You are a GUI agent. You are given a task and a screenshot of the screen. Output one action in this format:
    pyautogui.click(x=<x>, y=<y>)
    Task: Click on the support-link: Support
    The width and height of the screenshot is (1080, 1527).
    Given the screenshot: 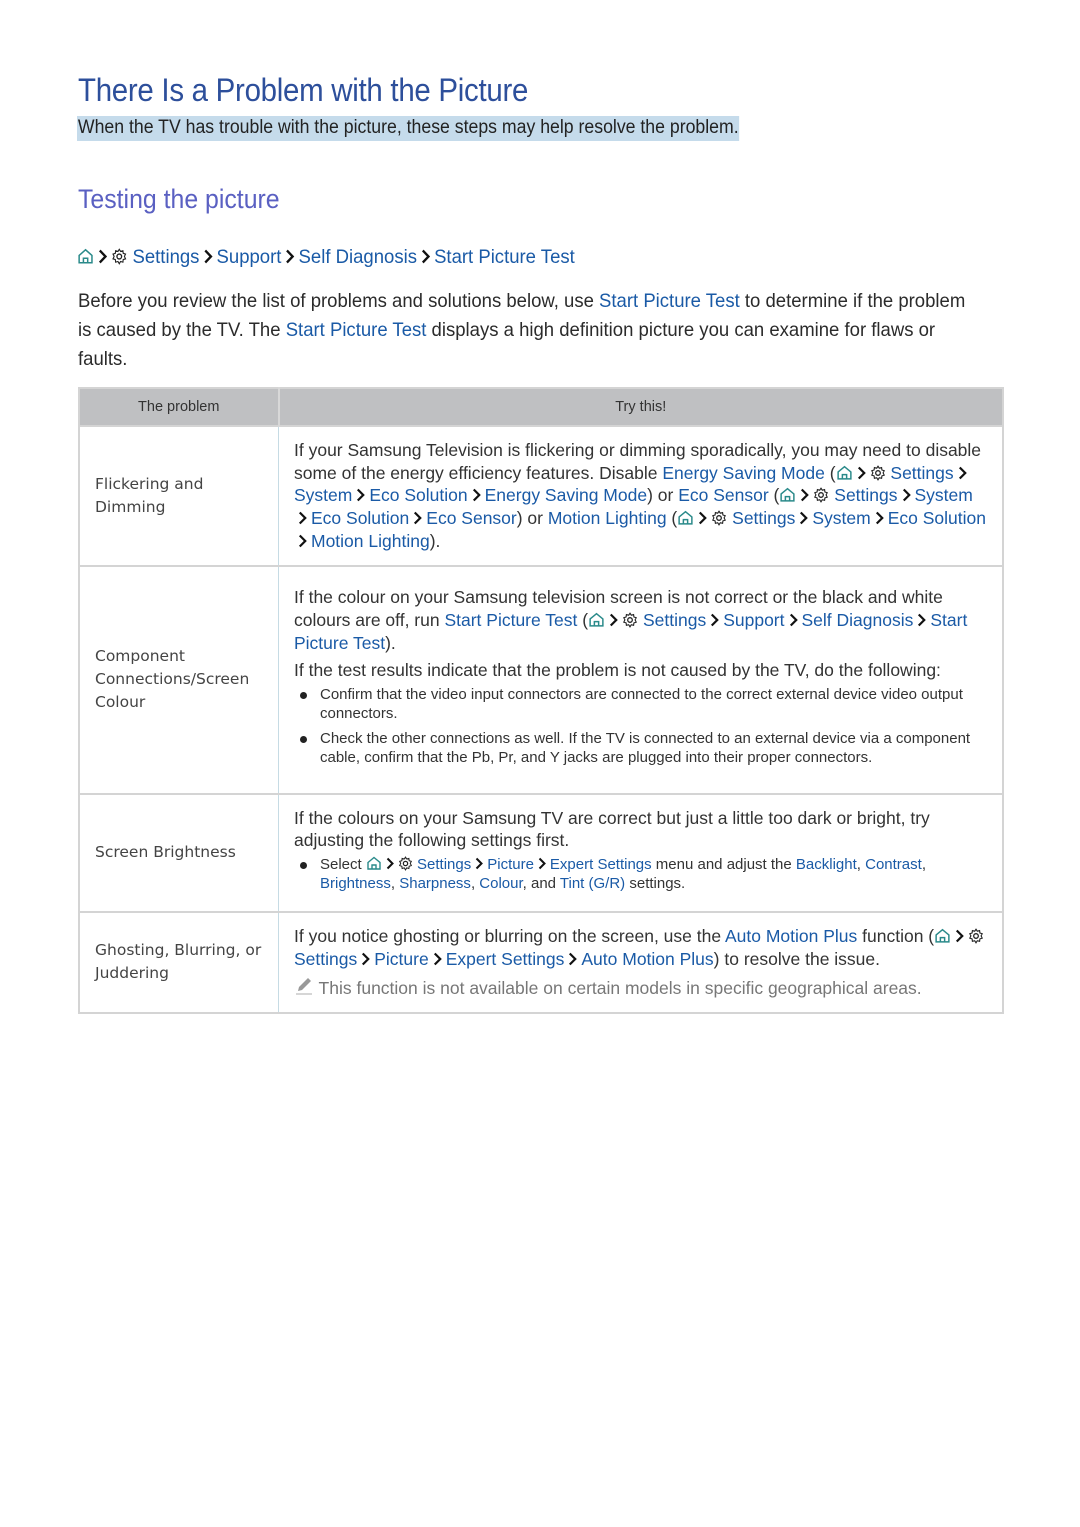 What is the action you would take?
    pyautogui.click(x=753, y=620)
    